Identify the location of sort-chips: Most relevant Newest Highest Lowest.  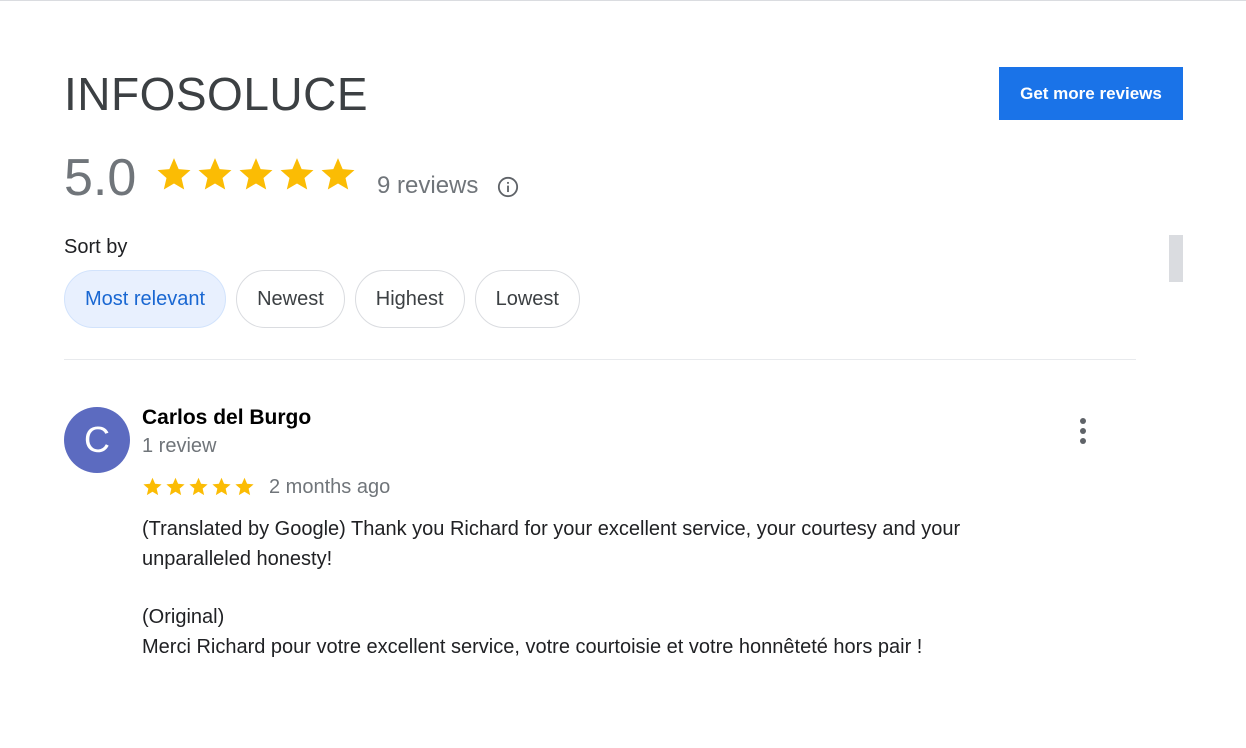
(322, 299).